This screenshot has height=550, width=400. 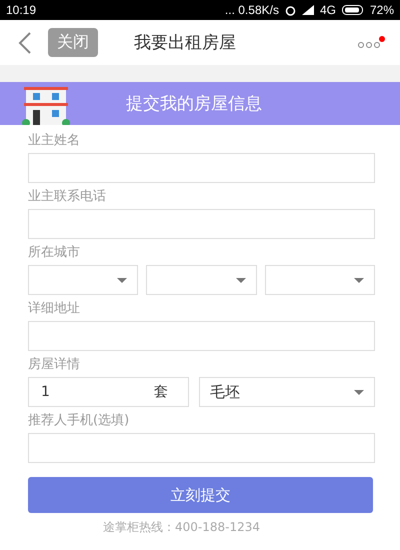 I want to click on battery-icon, so click(x=353, y=10).